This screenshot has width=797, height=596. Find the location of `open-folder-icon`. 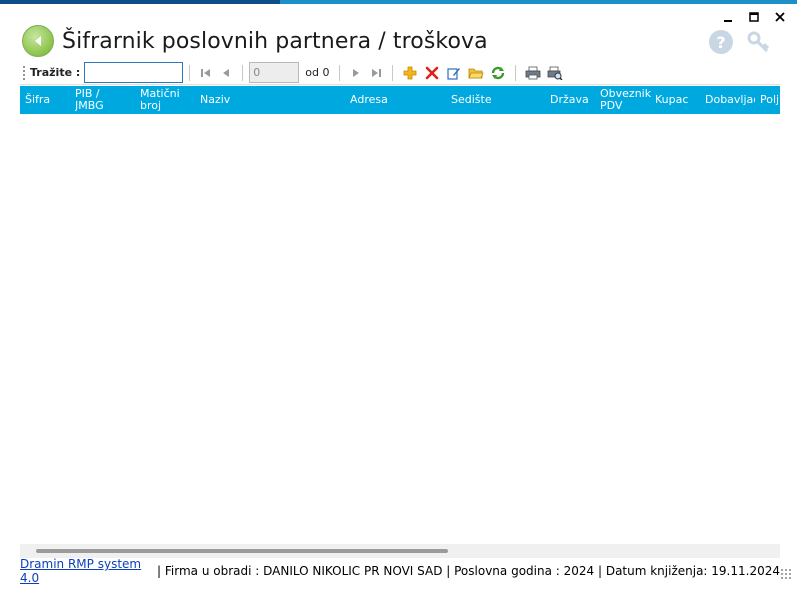

open-folder-icon is located at coordinates (476, 73).